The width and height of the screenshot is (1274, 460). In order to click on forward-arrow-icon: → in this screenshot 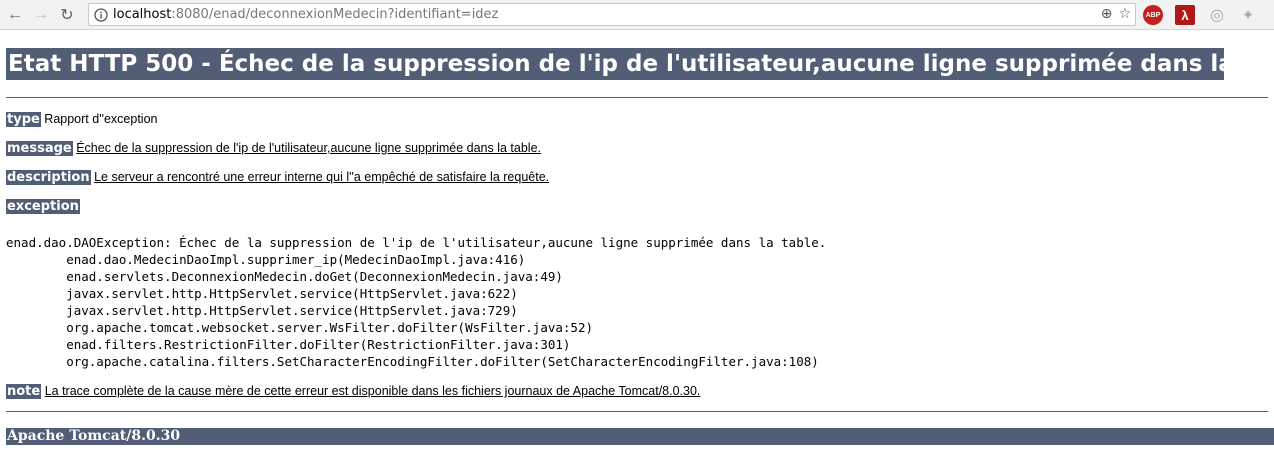, I will do `click(41, 14)`.